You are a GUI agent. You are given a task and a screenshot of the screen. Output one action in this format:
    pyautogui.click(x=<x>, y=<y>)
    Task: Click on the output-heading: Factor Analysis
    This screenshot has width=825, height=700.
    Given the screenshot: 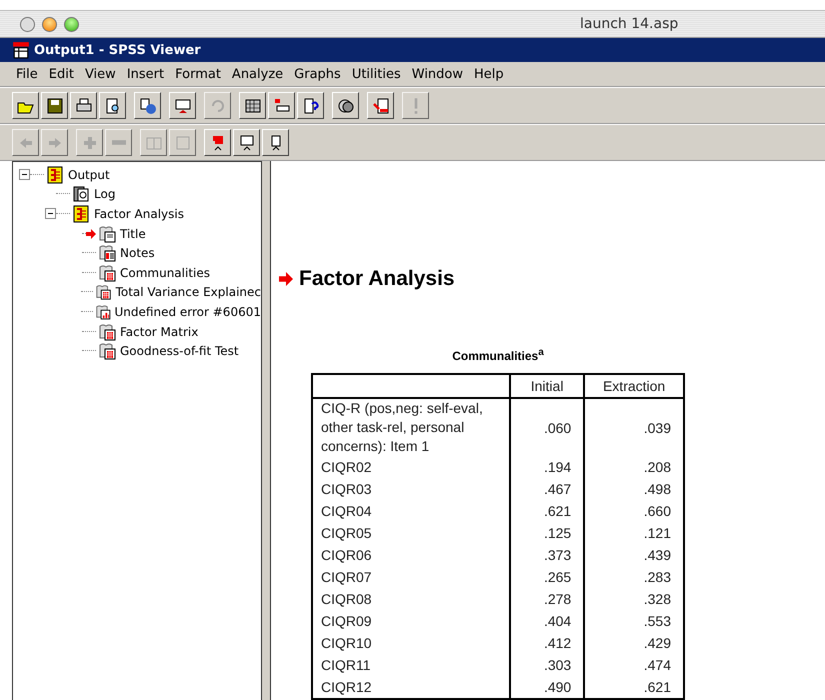 What is the action you would take?
    pyautogui.click(x=377, y=279)
    